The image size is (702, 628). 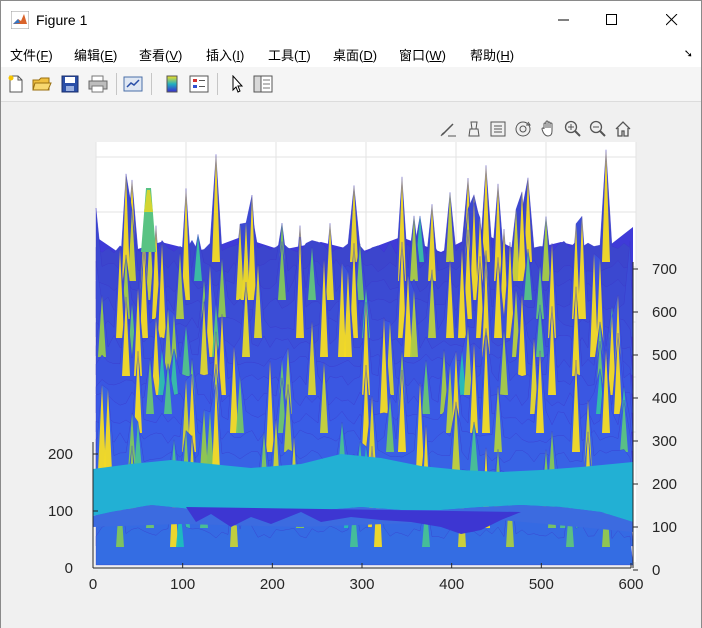 What do you see at coordinates (351, 84) in the screenshot?
I see `figure-toolbar` at bounding box center [351, 84].